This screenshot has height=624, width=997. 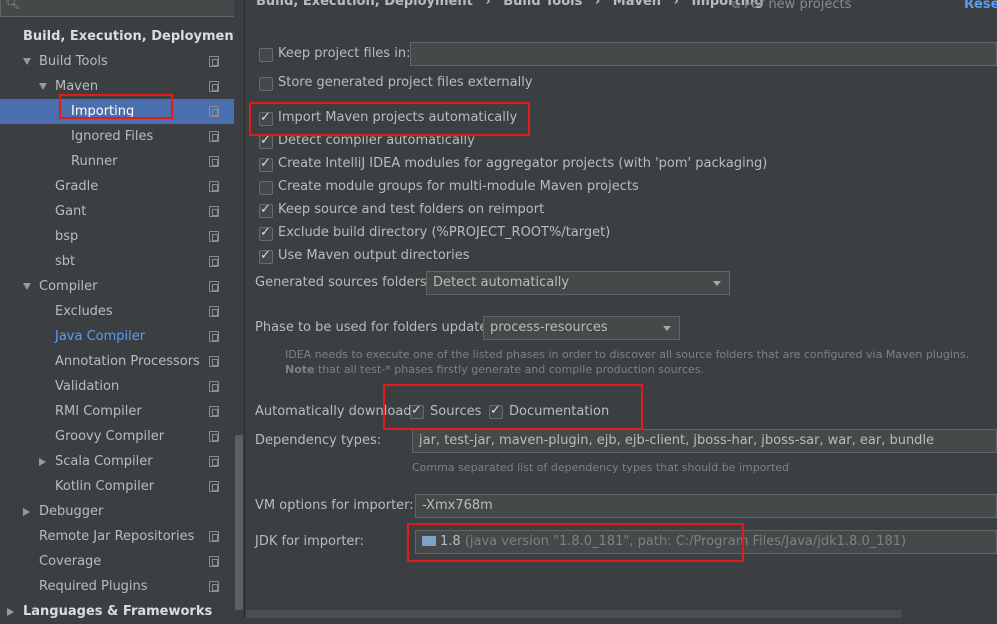 What do you see at coordinates (117, 336) in the screenshot?
I see `sidebar-item: Java Compiler` at bounding box center [117, 336].